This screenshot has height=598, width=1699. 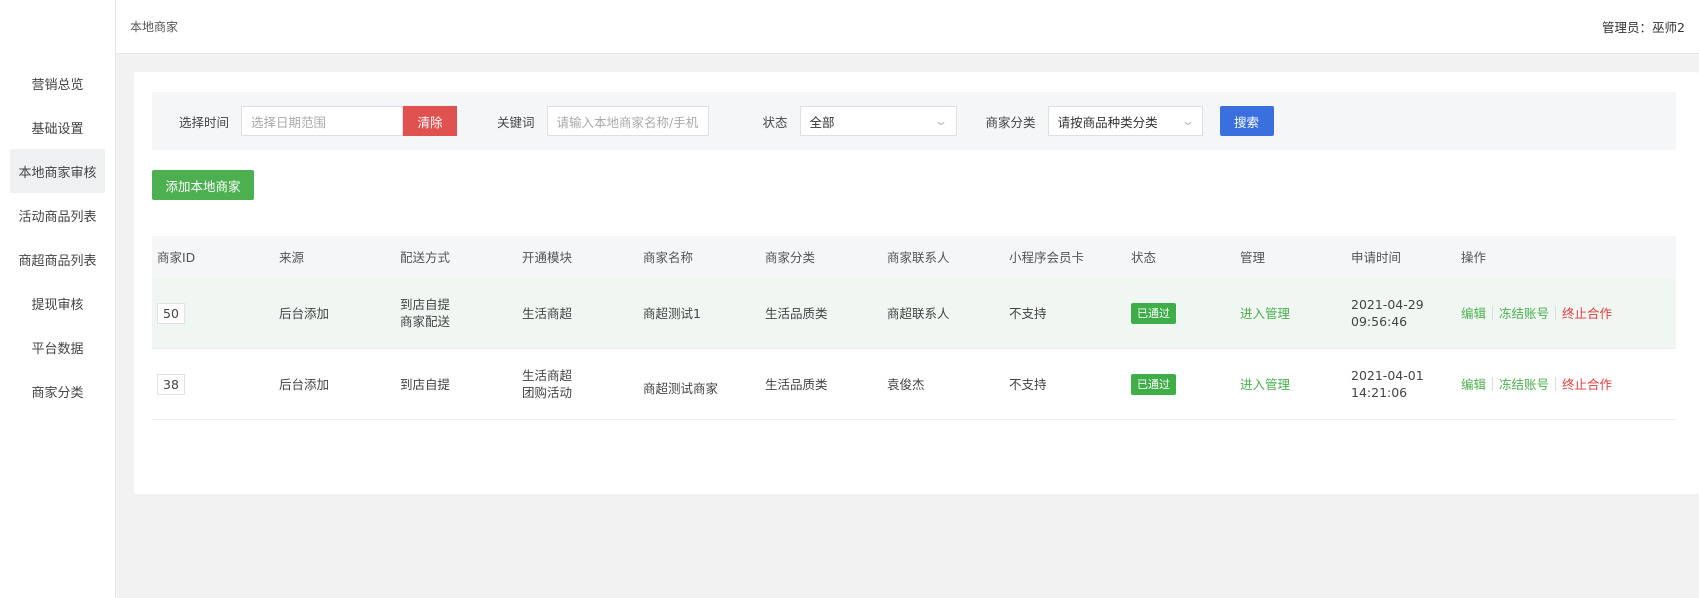 I want to click on add-local-merchant-button: 添加本地商家, so click(x=203, y=185).